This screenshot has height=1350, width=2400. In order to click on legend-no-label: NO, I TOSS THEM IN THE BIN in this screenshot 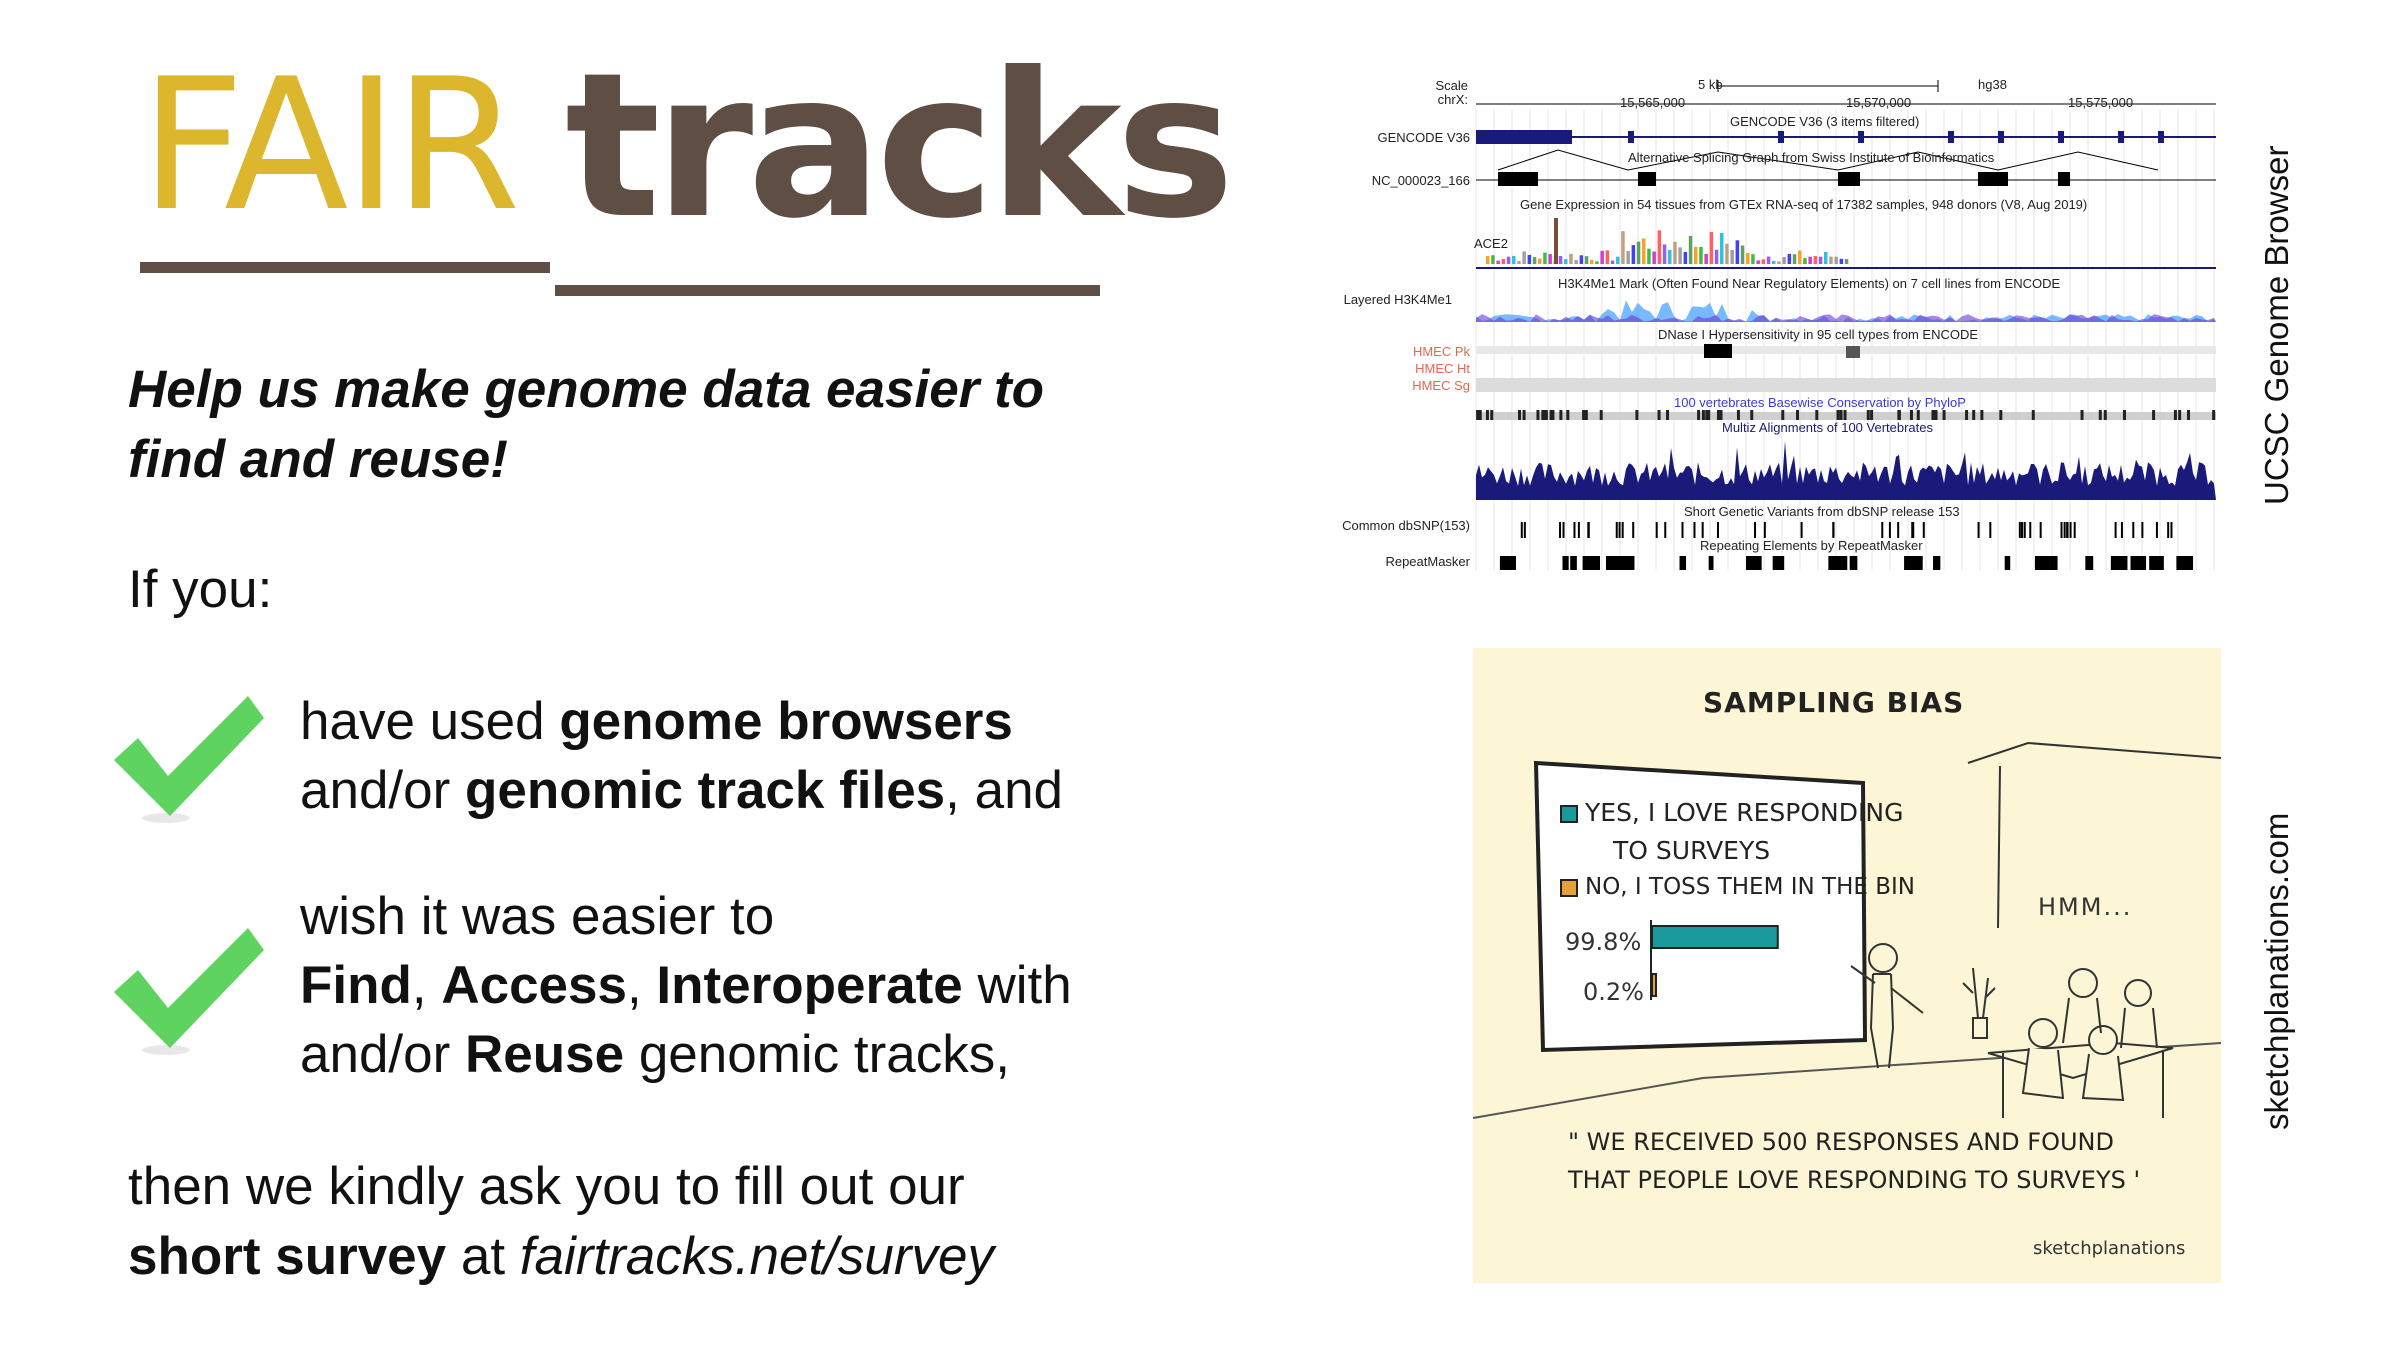, I will do `click(1750, 887)`.